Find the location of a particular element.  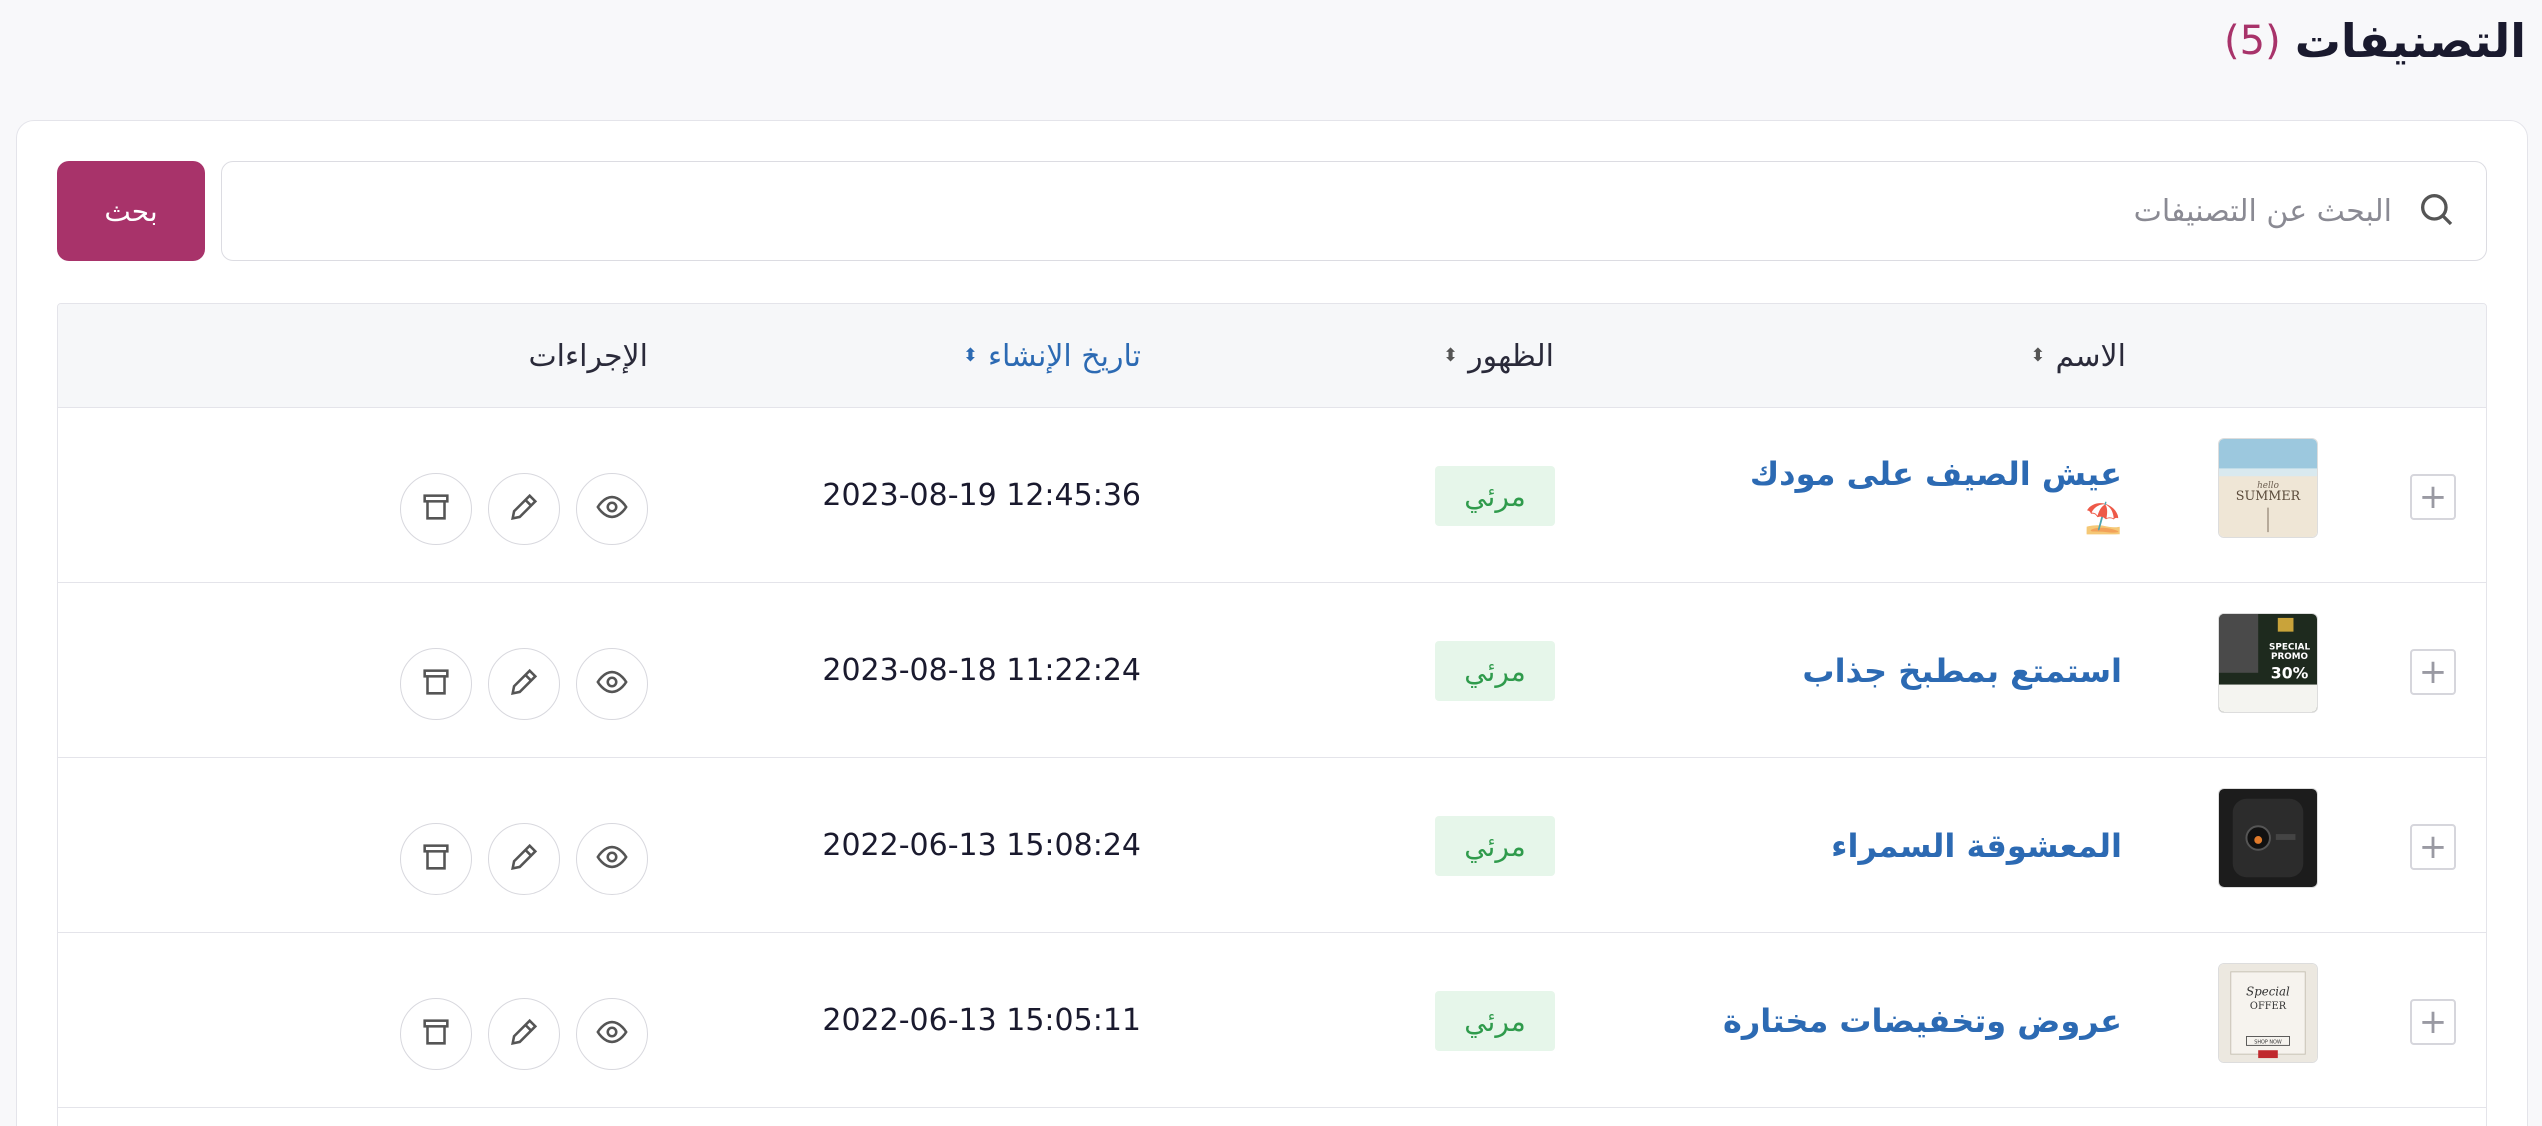

svg-text: SPECIAL is located at coordinates (2289, 647).